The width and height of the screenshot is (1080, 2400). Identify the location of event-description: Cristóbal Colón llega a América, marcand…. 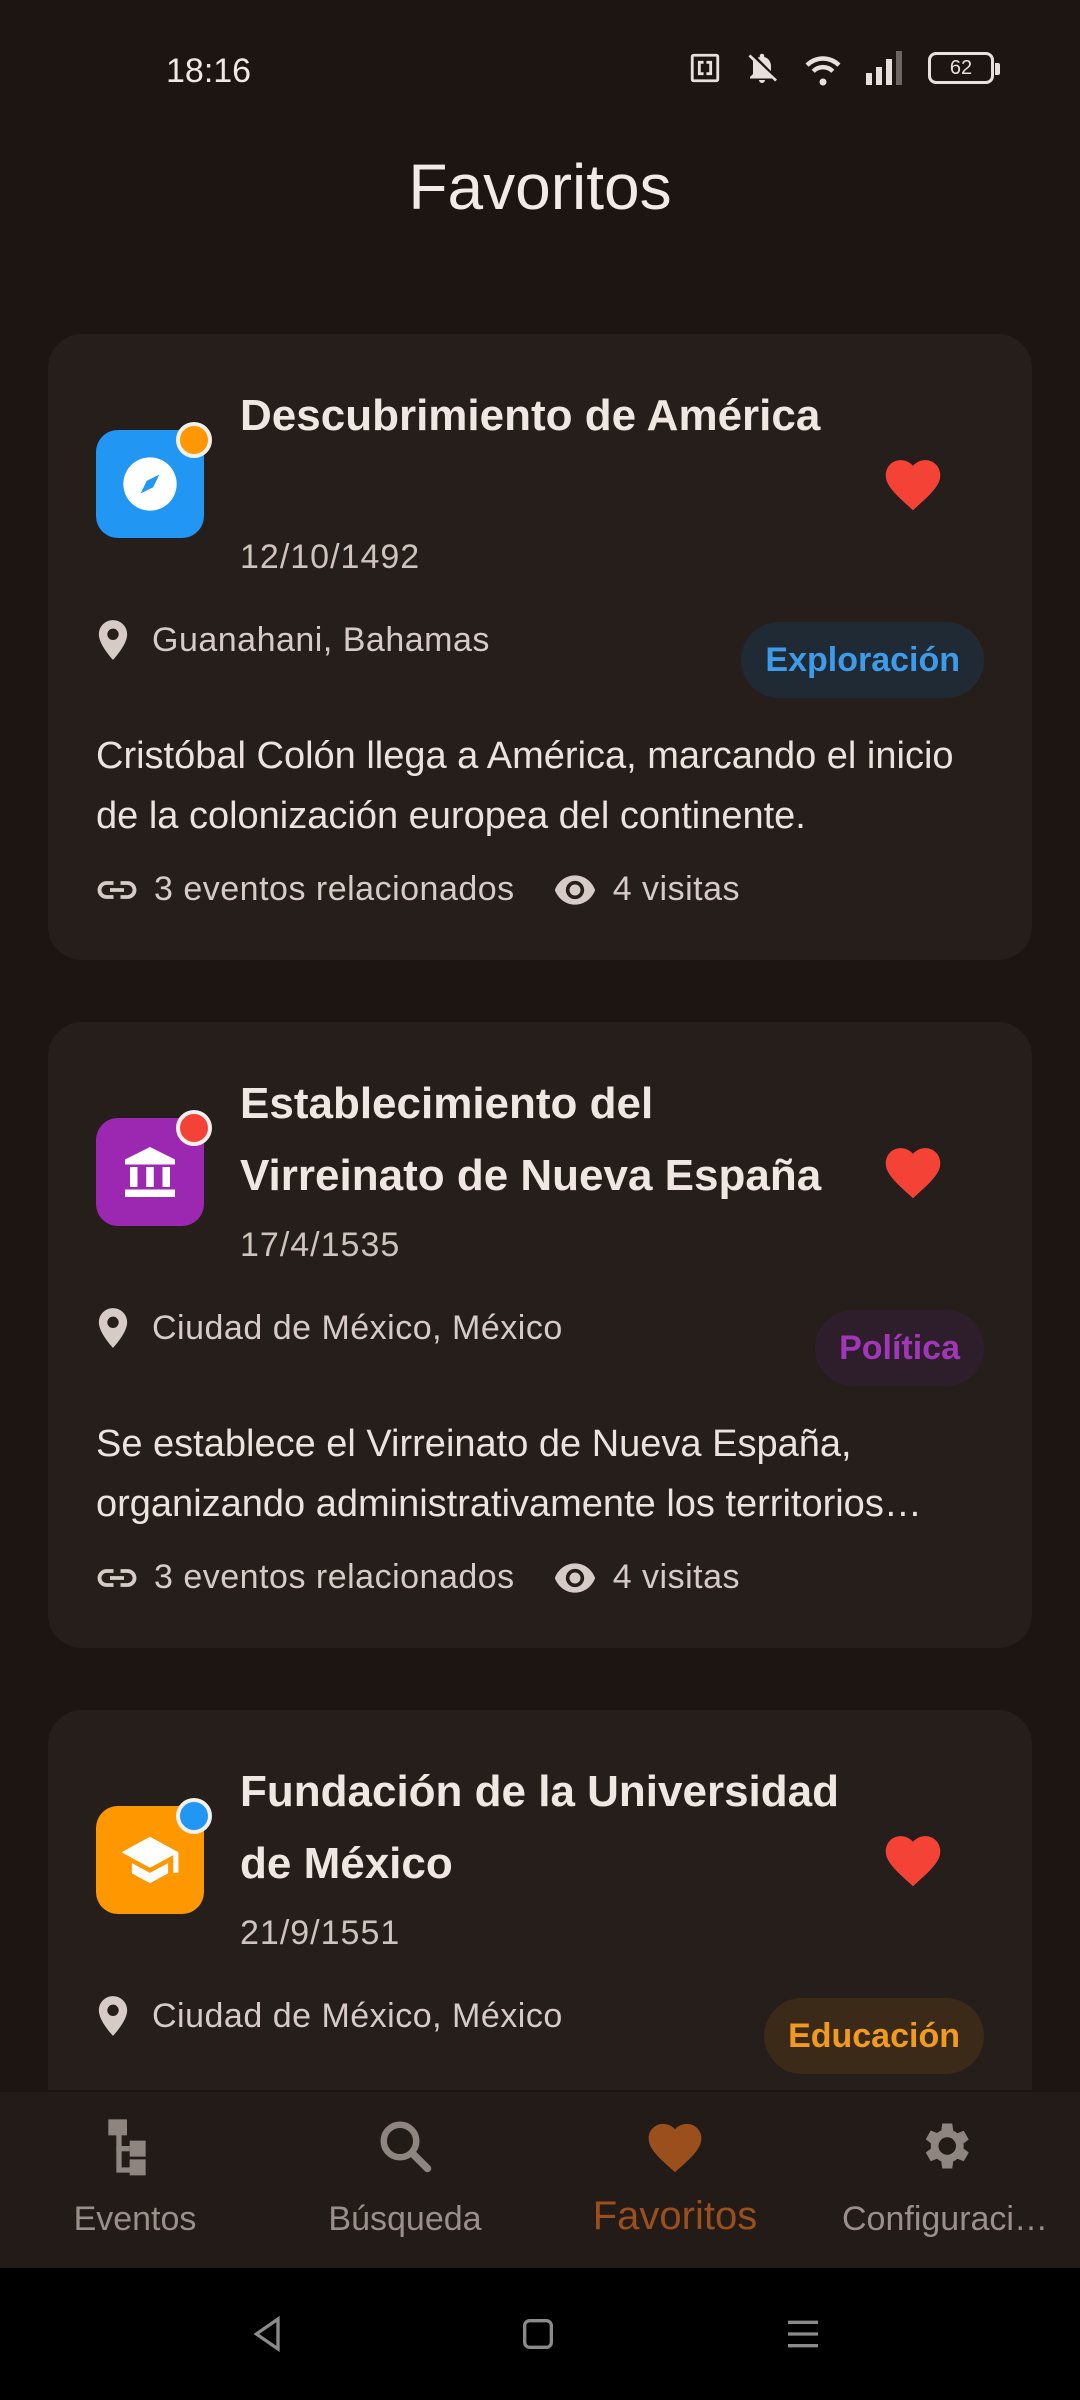
(525, 786).